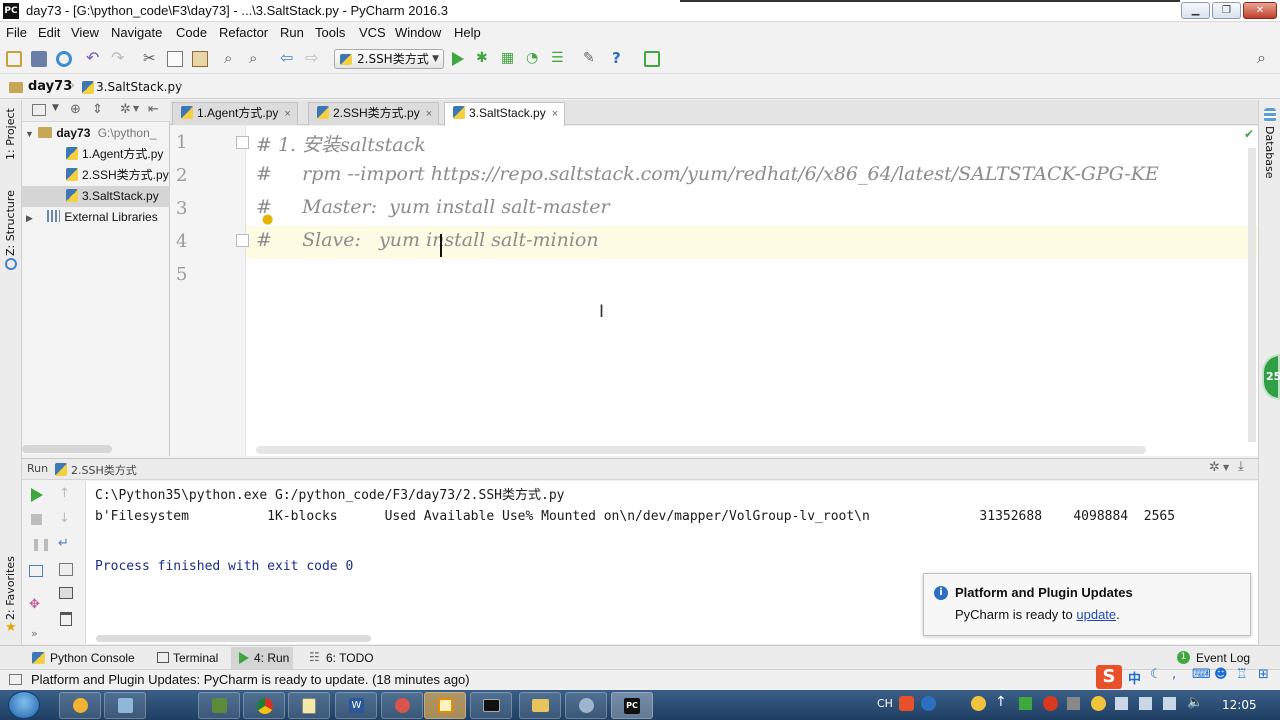 This screenshot has width=1280, height=720. I want to click on clock: 12:05, so click(1239, 705).